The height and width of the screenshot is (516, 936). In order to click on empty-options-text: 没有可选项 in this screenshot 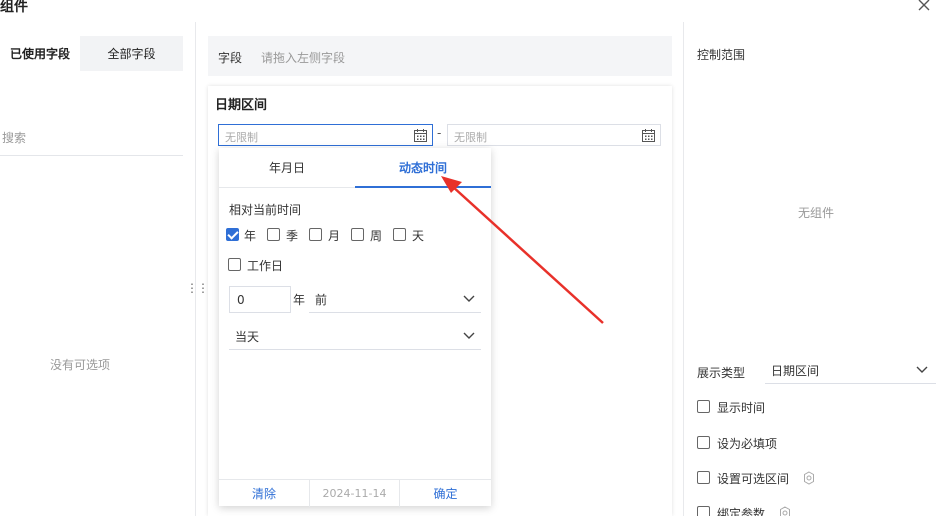, I will do `click(79, 365)`.